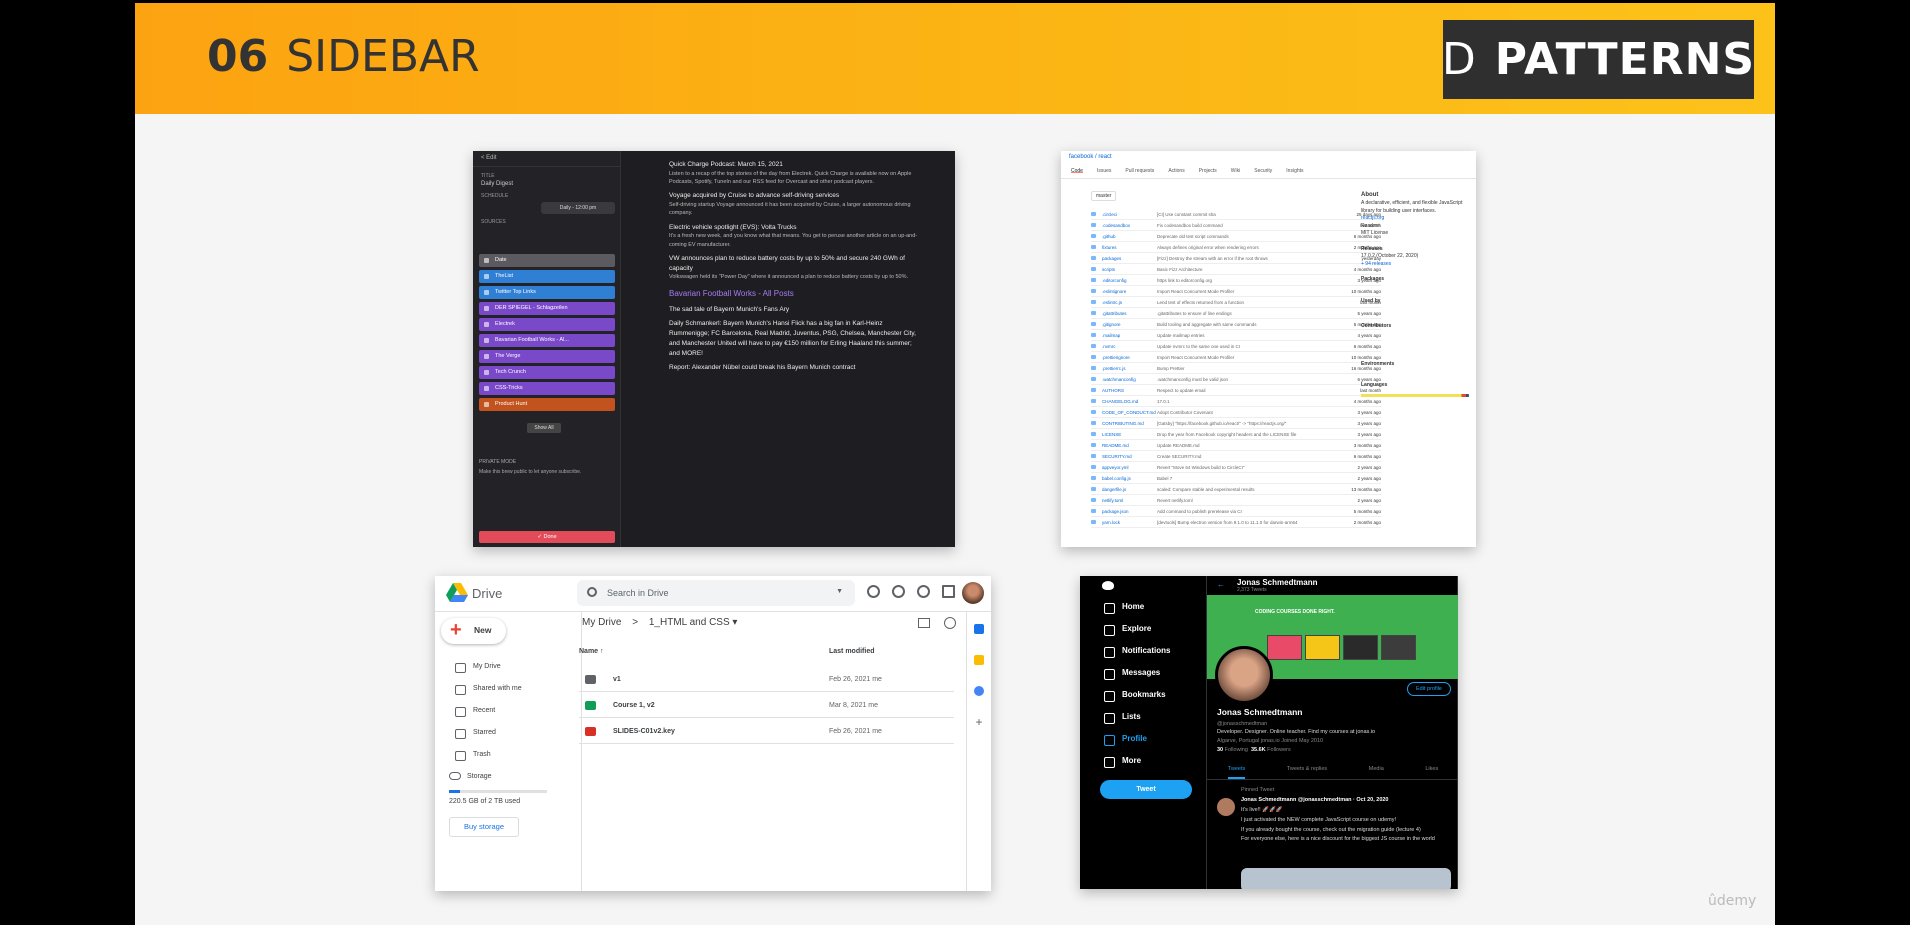 The image size is (1910, 925). Describe the element at coordinates (1307, 772) in the screenshot. I see `profile-tab: Tweets & replies` at that location.